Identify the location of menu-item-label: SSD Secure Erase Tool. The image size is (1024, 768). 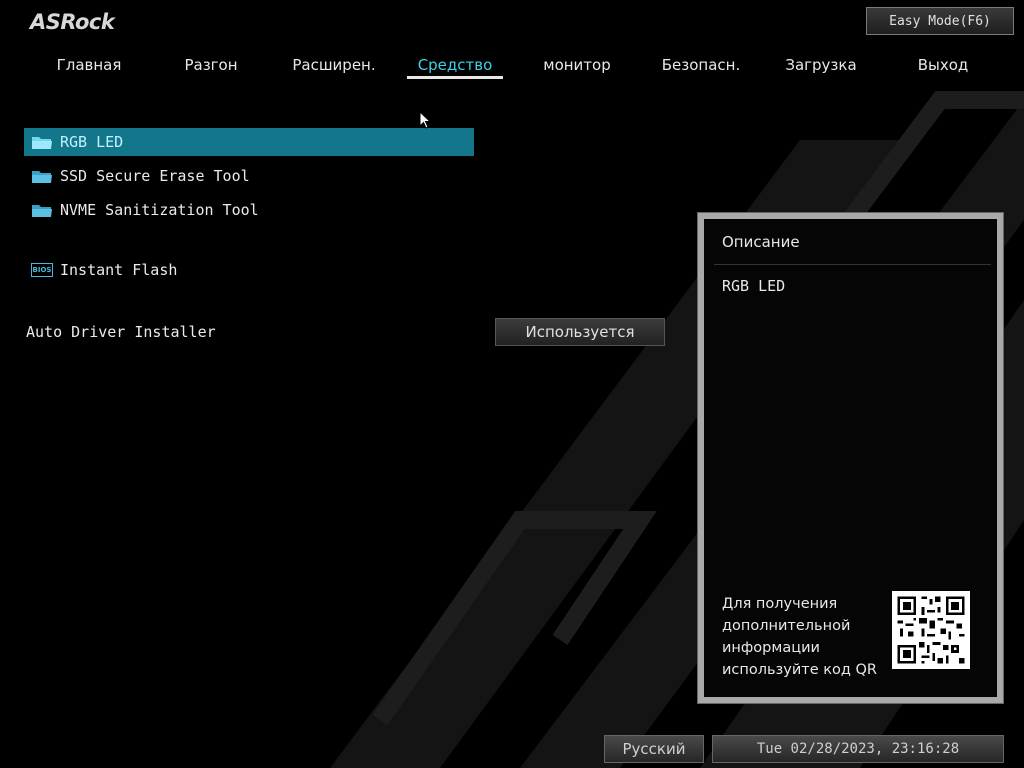
(155, 176).